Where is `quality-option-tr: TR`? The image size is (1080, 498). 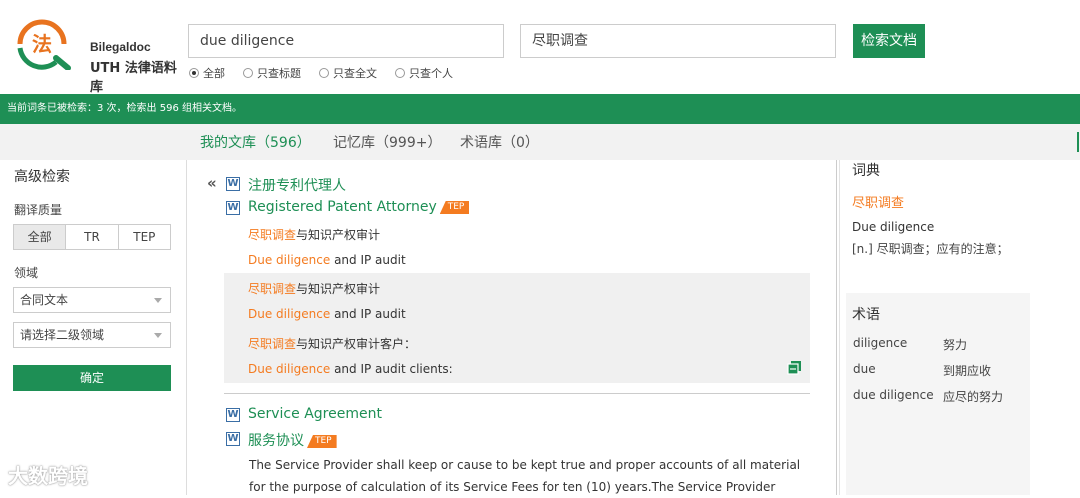 quality-option-tr: TR is located at coordinates (92, 237).